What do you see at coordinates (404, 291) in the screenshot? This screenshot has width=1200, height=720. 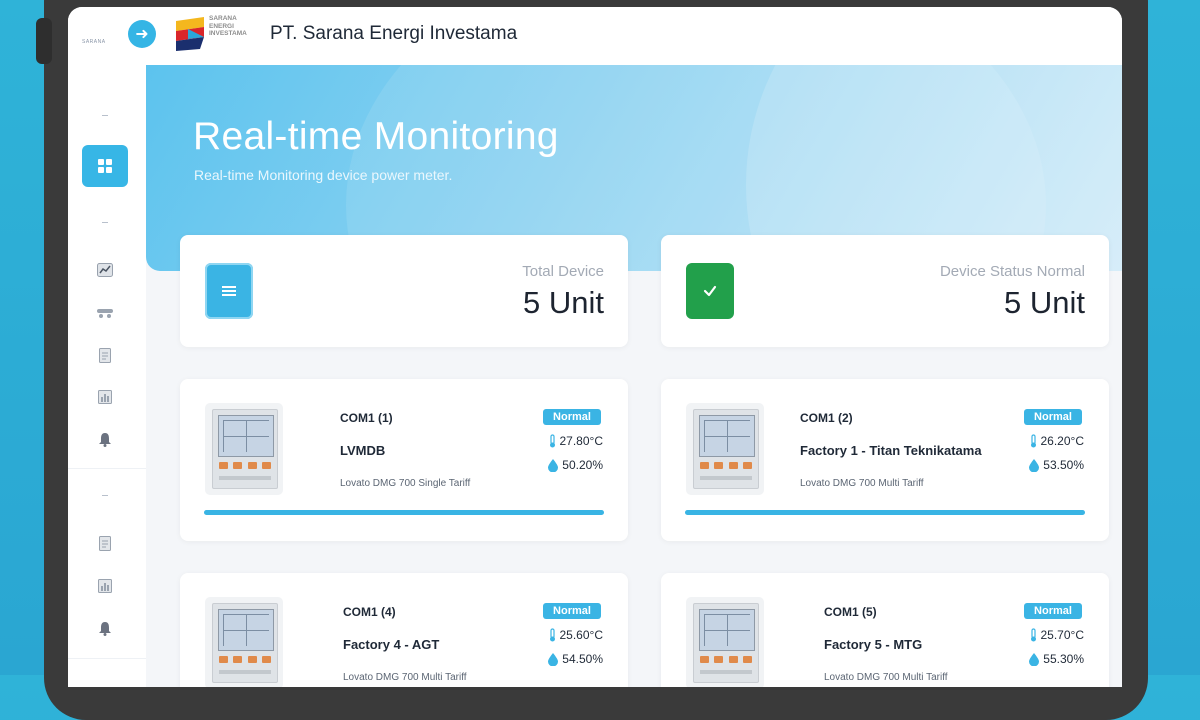 I see `stat-card-total-device: Total Device 5 Unit` at bounding box center [404, 291].